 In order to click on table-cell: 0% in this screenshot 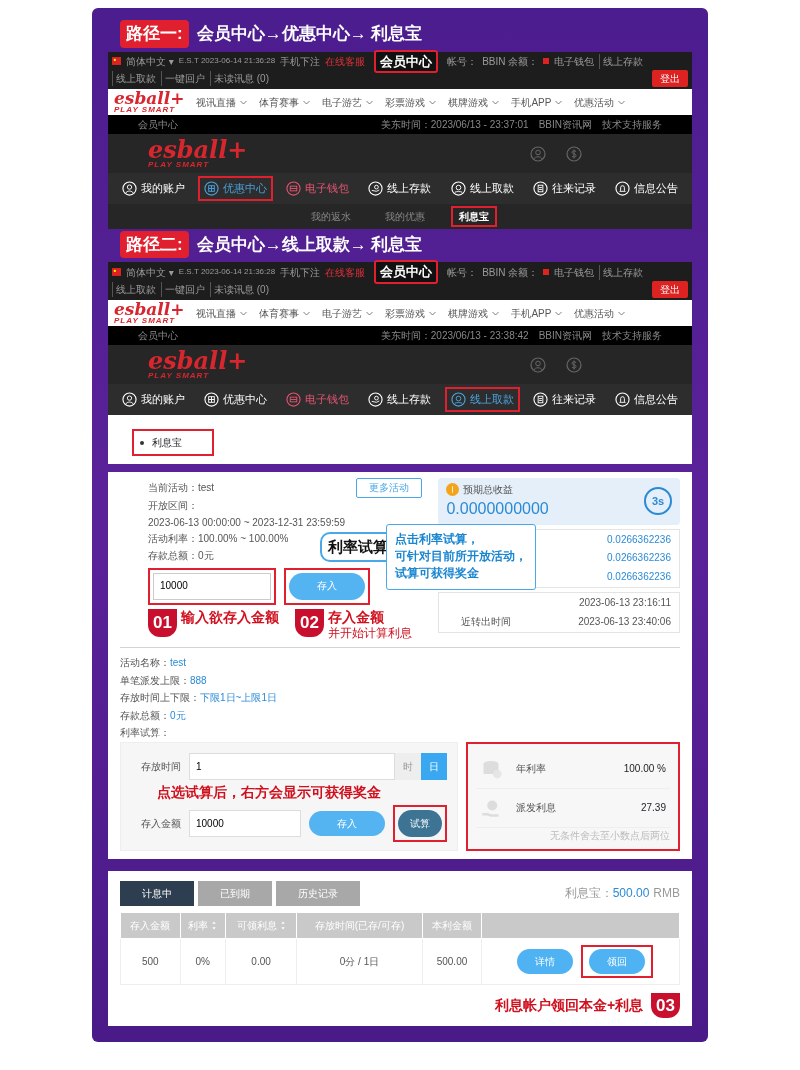, I will do `click(203, 961)`.